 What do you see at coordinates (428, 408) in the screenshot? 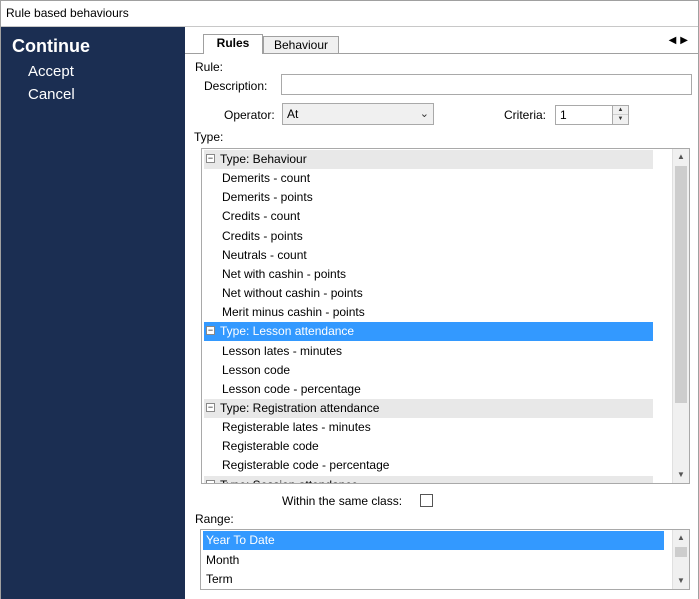
I see `type-group-header: − Type: Registration attendance` at bounding box center [428, 408].